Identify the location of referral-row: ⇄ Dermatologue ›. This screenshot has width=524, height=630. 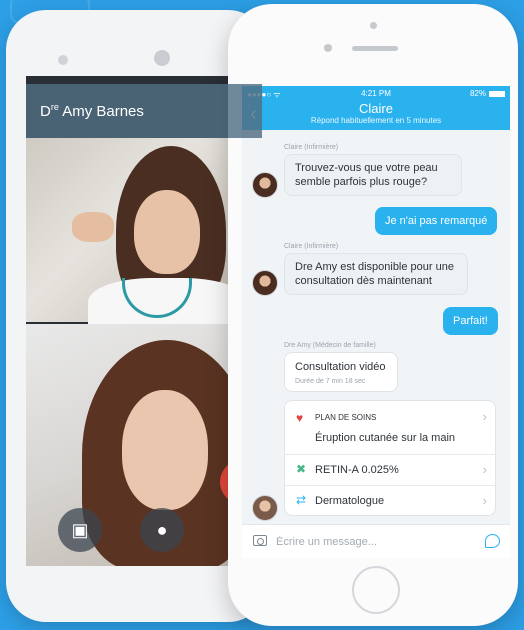
(390, 501).